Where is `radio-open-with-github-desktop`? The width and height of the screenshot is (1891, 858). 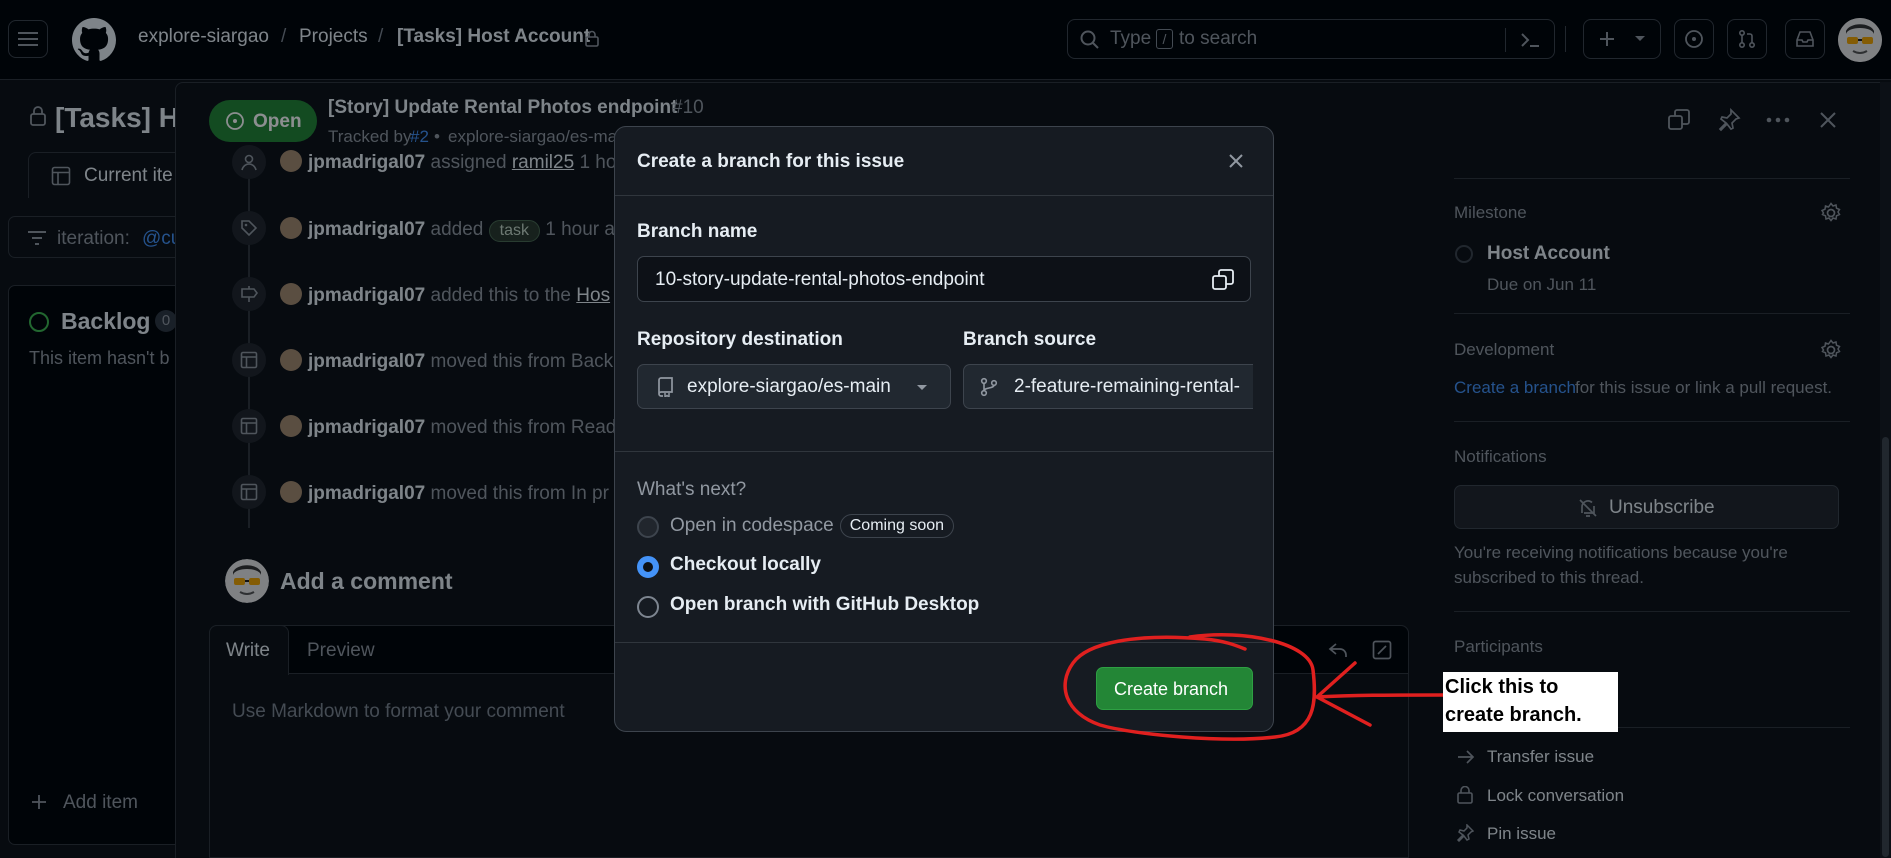 radio-open-with-github-desktop is located at coordinates (648, 607).